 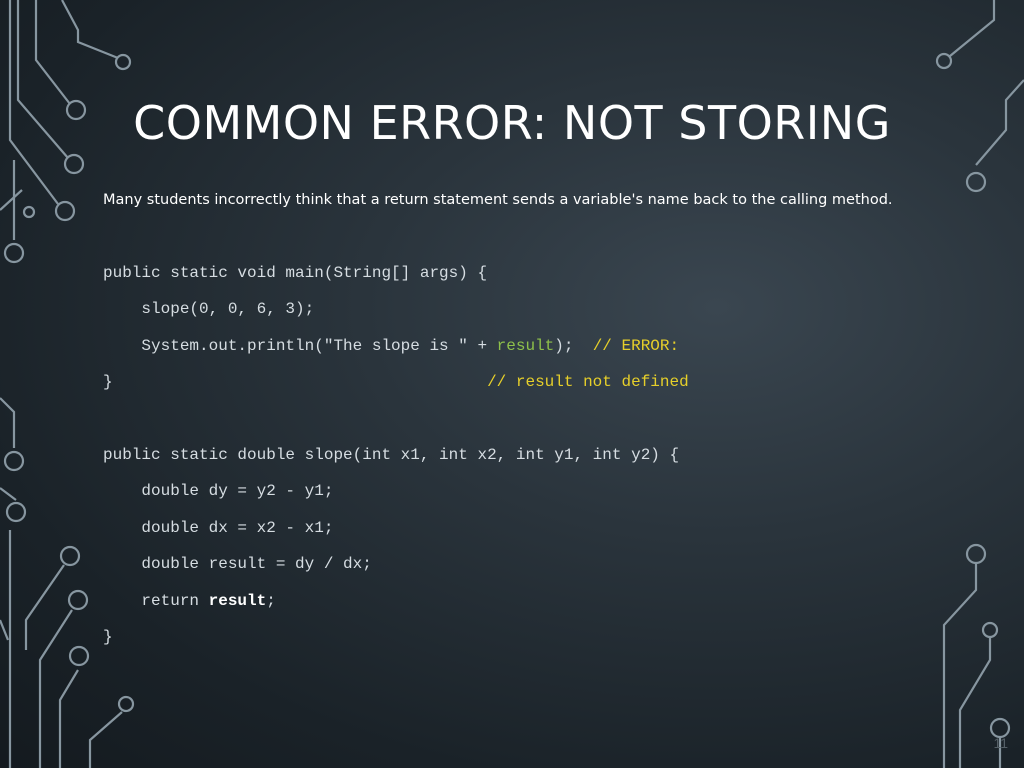 I want to click on code-line: } // result not defined, so click(x=396, y=389).